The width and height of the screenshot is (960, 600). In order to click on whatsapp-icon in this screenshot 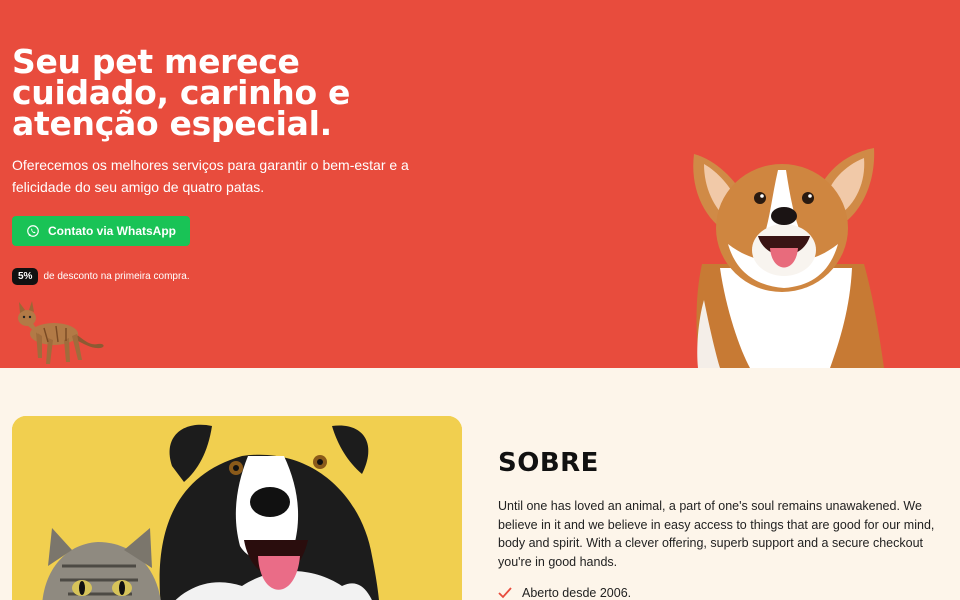, I will do `click(33, 231)`.